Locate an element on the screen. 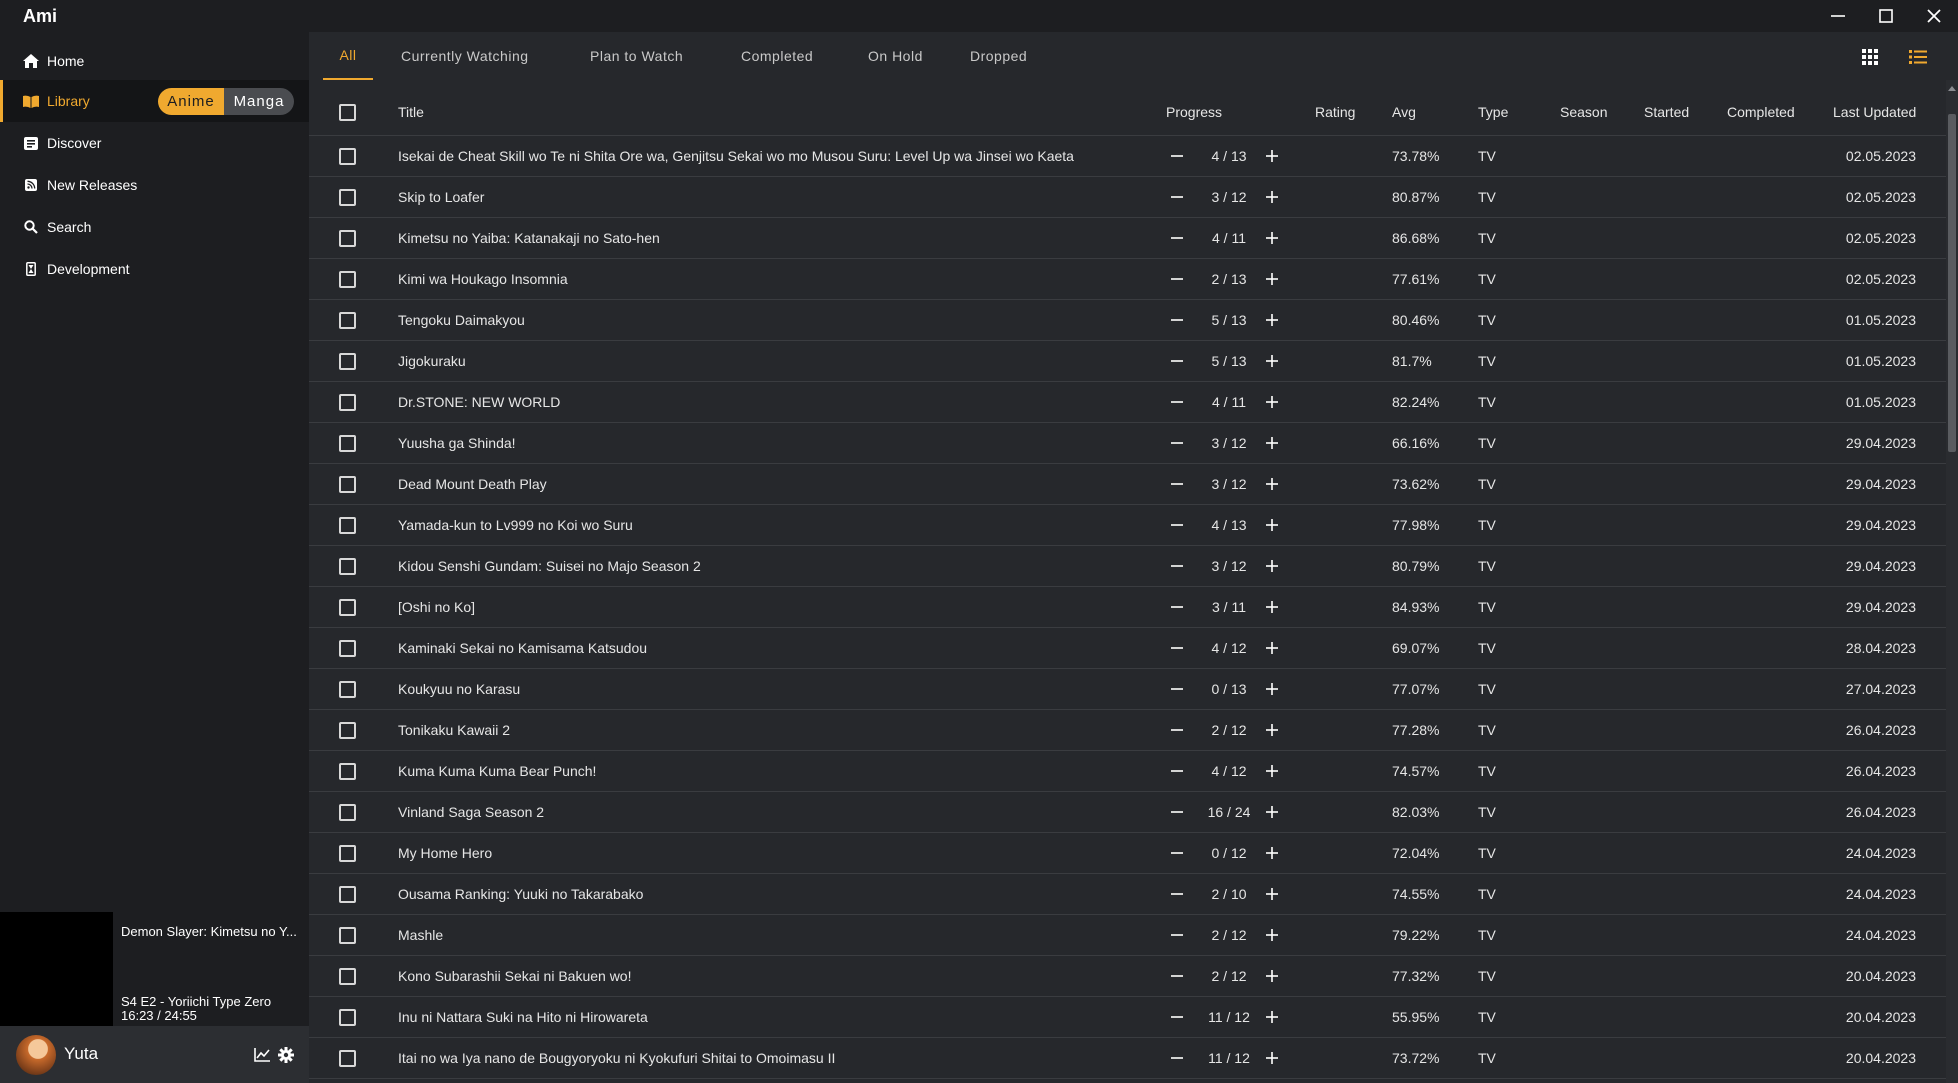 The width and height of the screenshot is (1958, 1083). tab-dropped: Dropped is located at coordinates (998, 56).